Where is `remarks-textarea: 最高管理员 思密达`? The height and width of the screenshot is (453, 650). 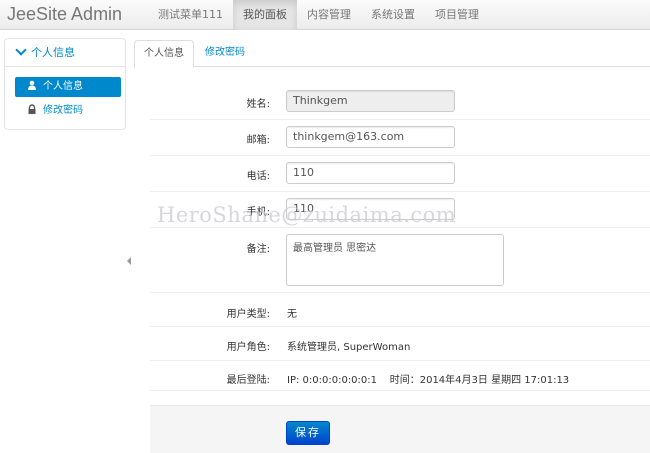 remarks-textarea: 最高管理员 思密达 is located at coordinates (395, 260).